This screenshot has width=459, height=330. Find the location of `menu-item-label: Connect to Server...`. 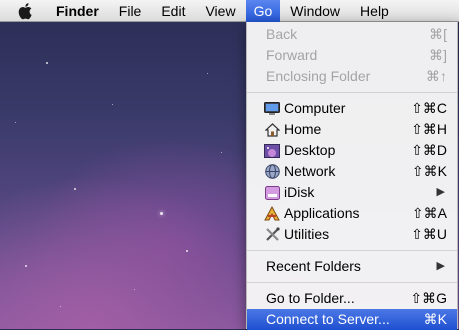

menu-item-label: Connect to Server... is located at coordinates (328, 319).